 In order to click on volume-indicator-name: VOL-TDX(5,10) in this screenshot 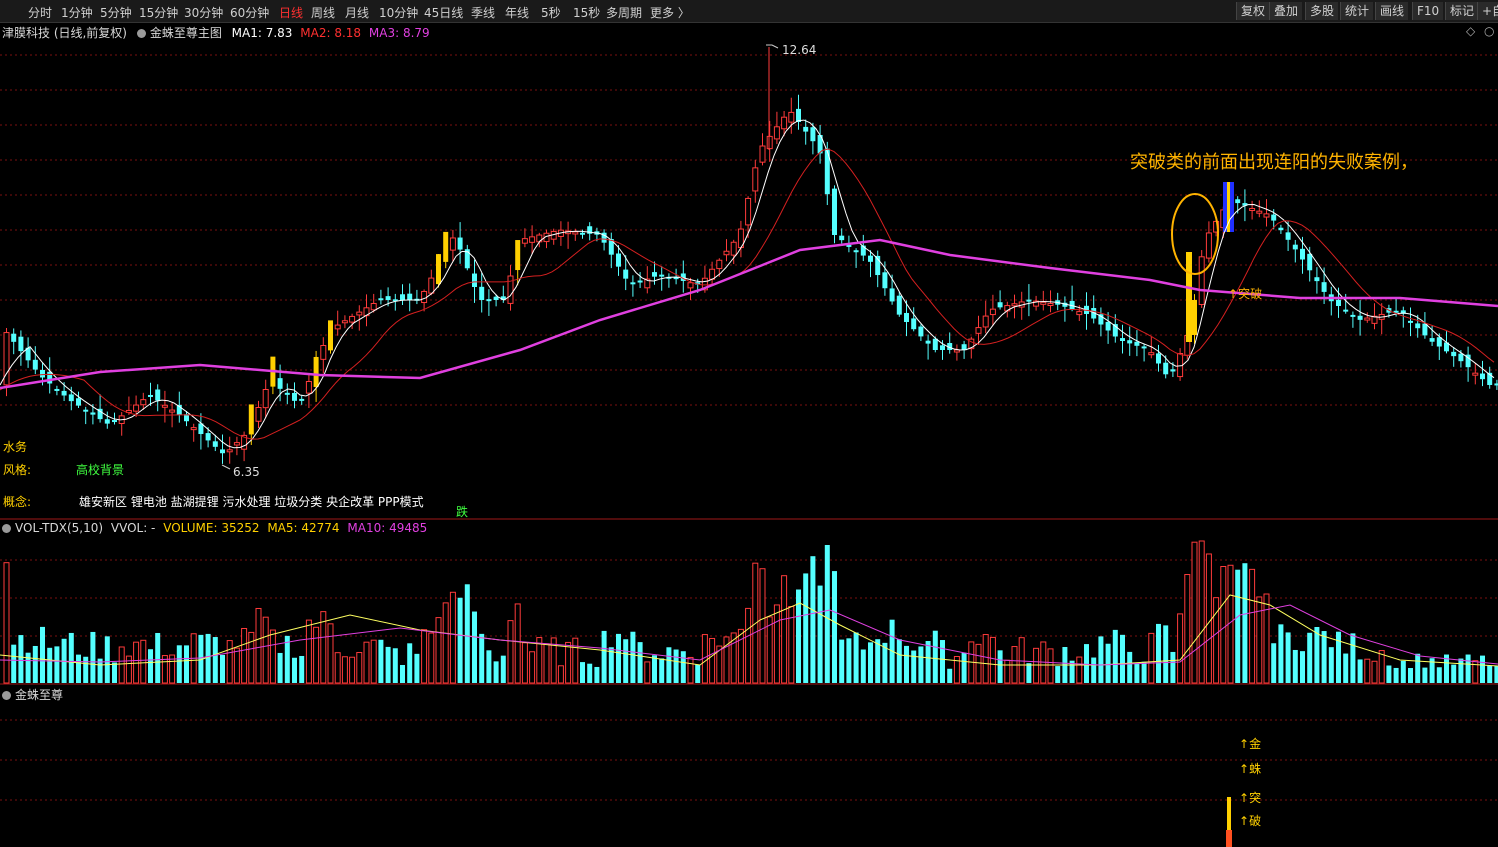, I will do `click(59, 528)`.